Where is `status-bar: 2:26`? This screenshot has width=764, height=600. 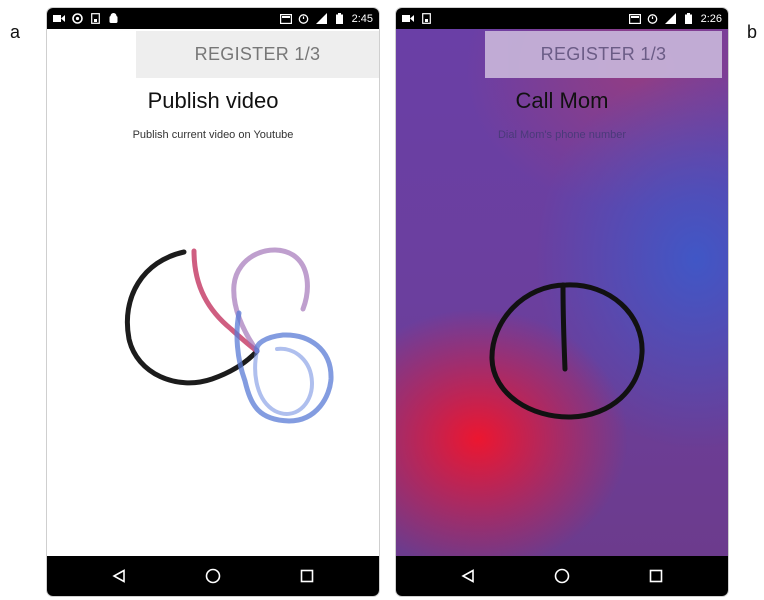
status-bar: 2:26 is located at coordinates (562, 18).